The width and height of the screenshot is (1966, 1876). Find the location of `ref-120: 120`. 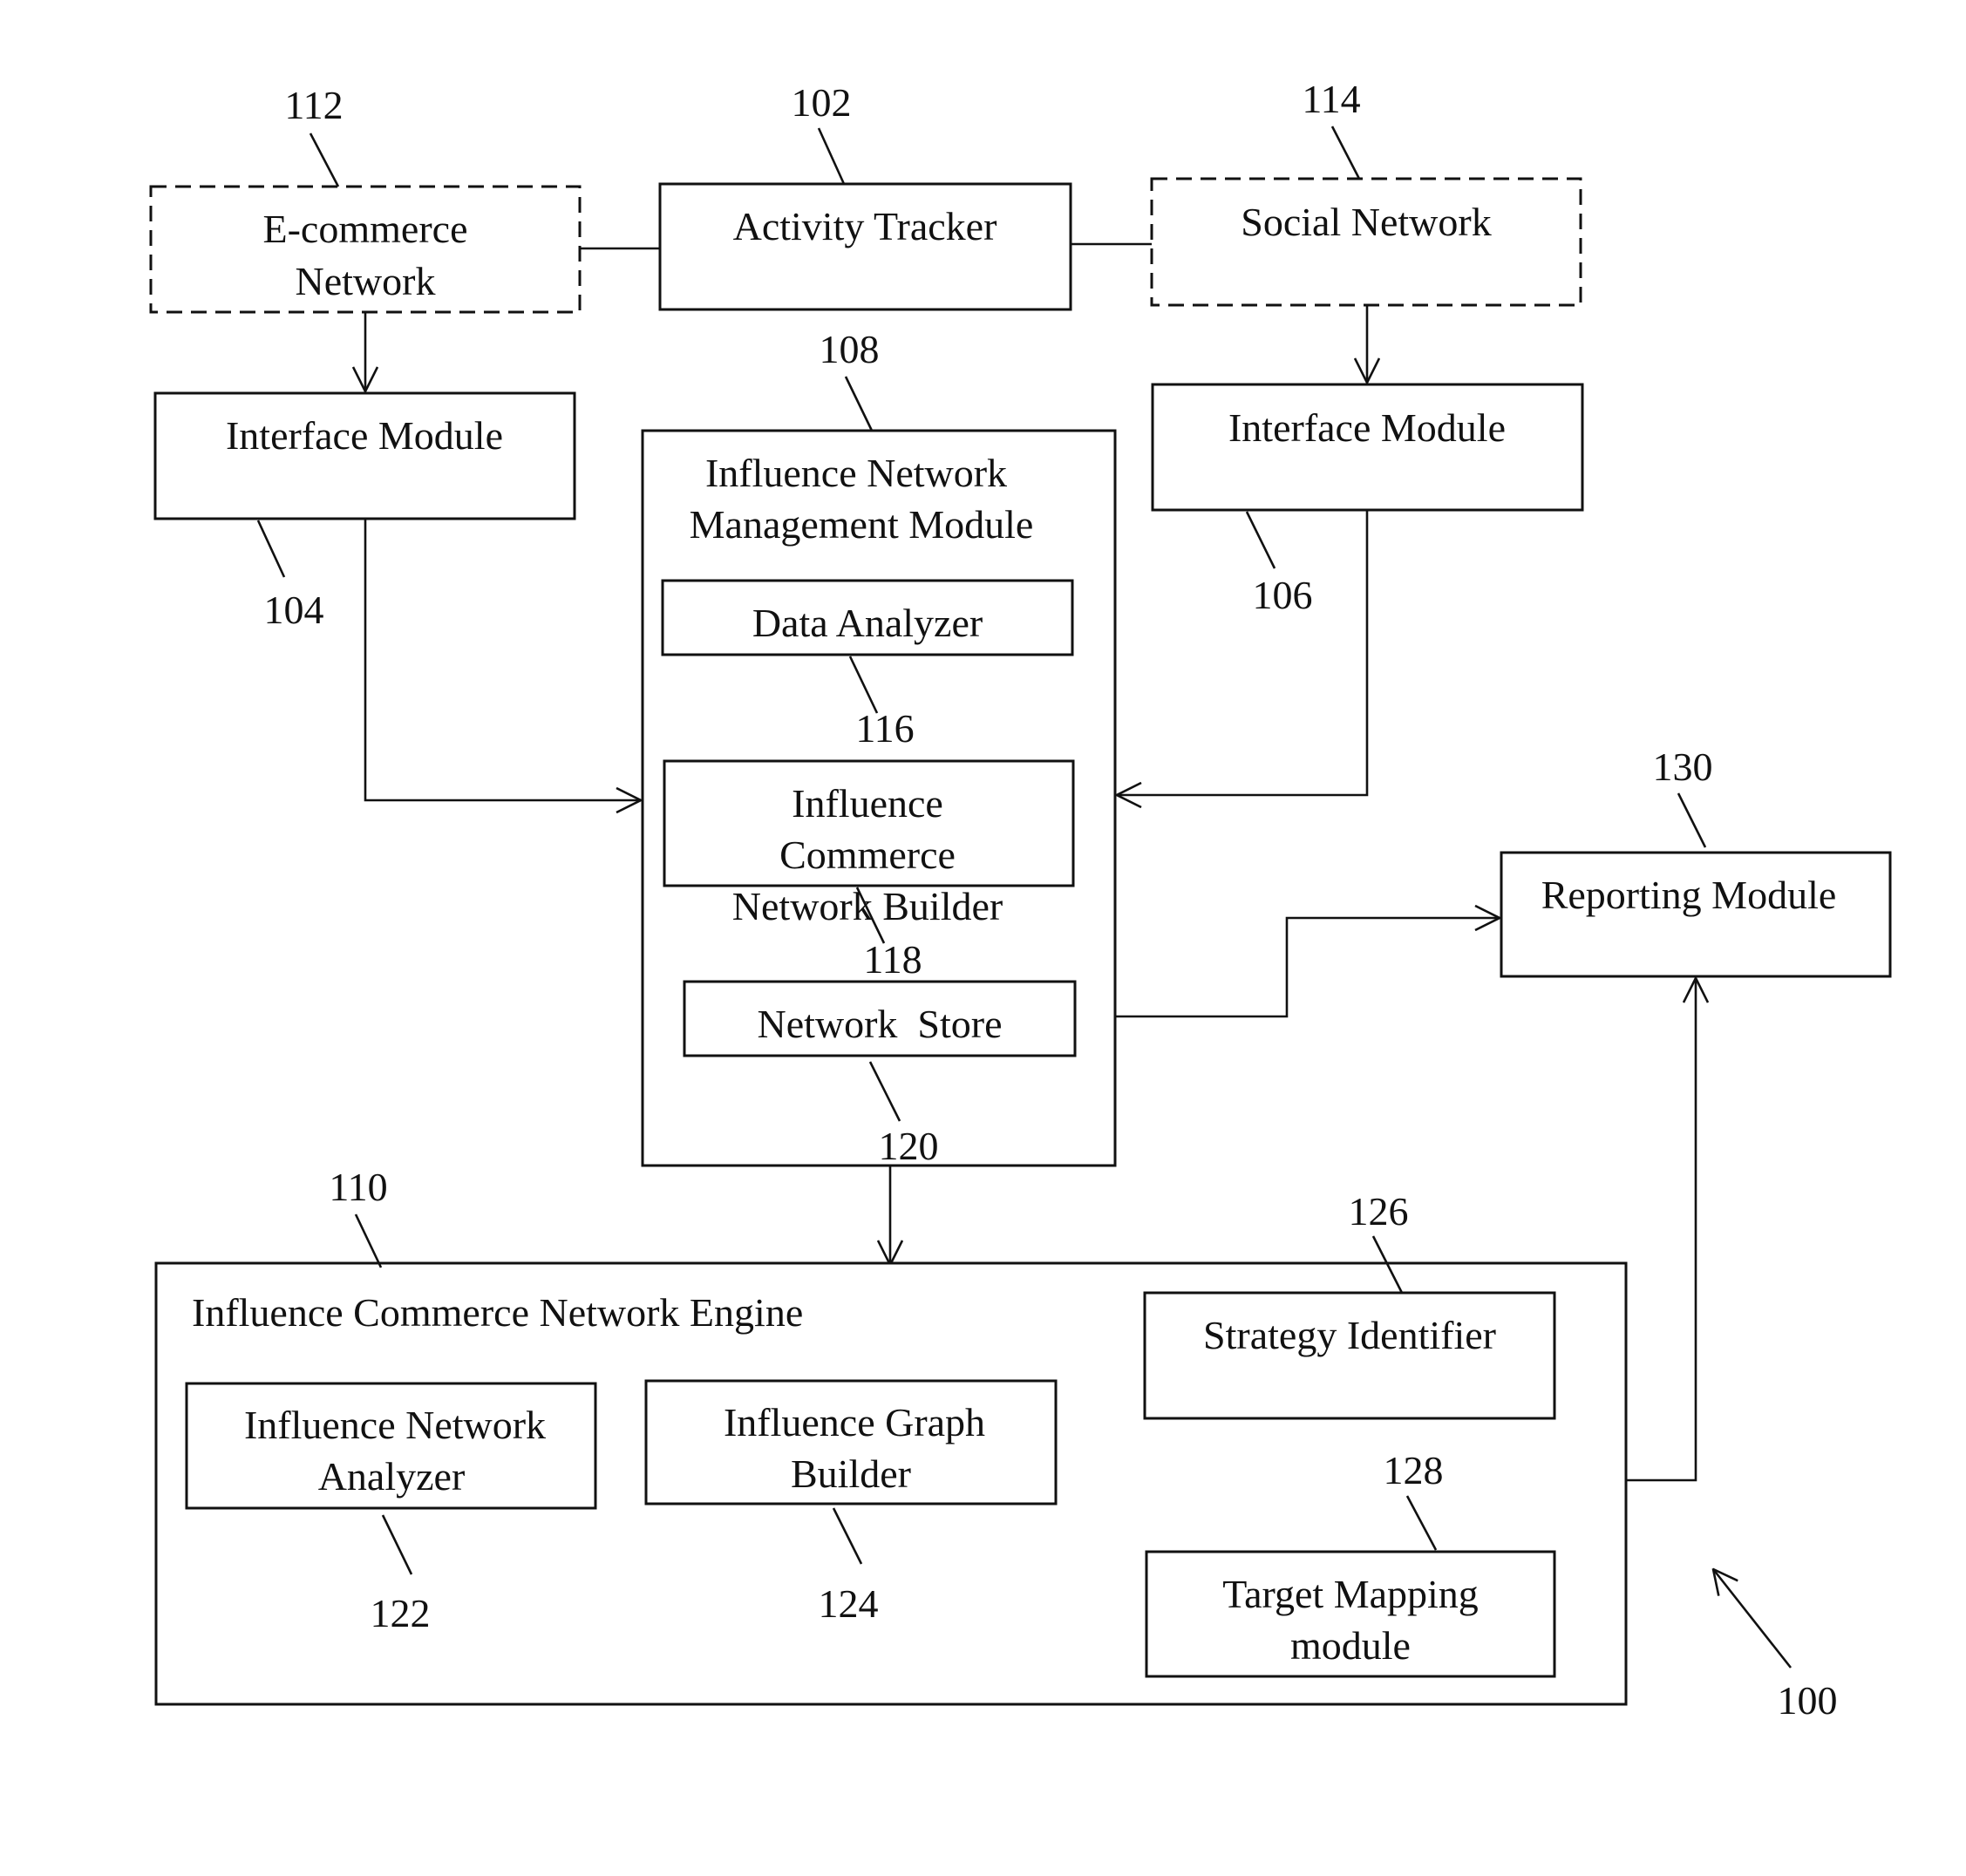

ref-120: 120 is located at coordinates (909, 1146).